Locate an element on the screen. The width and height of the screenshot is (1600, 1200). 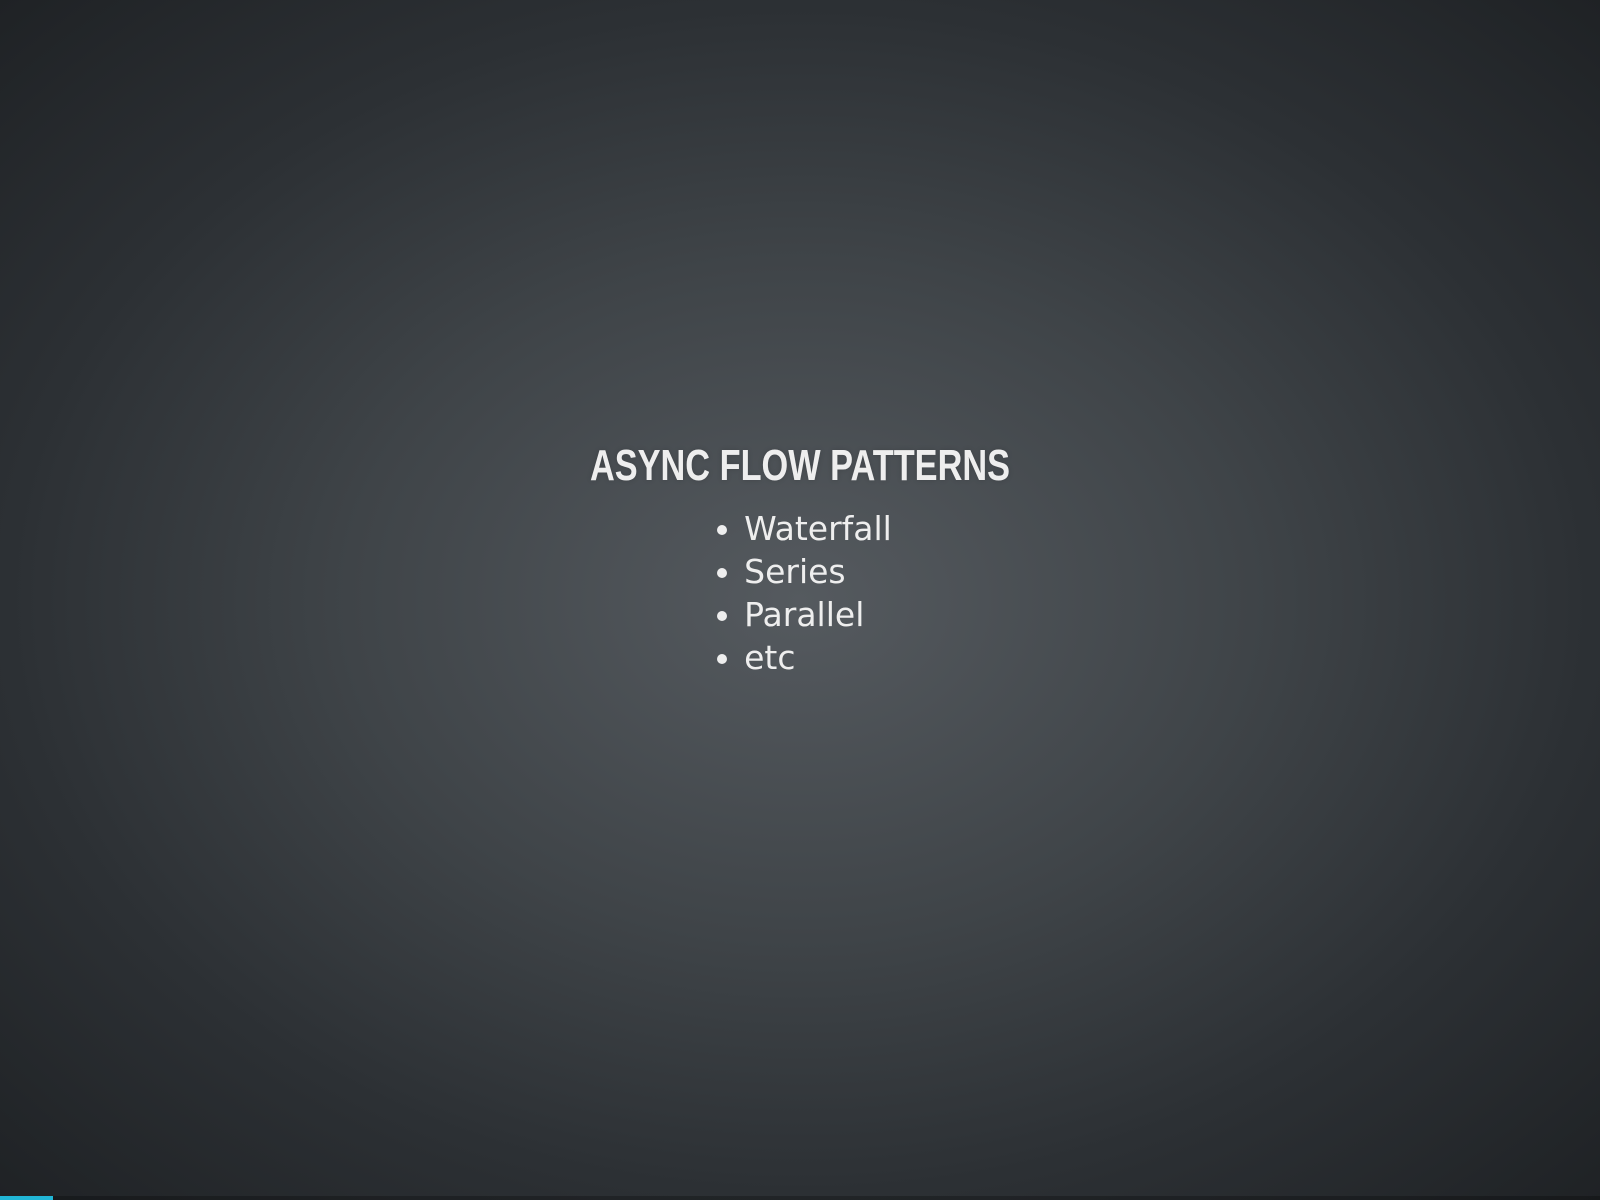
bullet-list: Waterfall Series Parallel etc is located at coordinates (800, 593).